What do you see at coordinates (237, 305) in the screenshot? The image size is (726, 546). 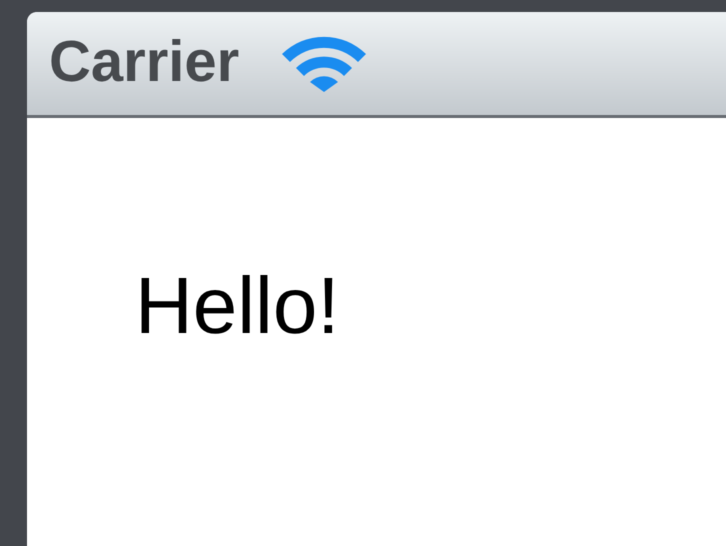 I see `hello-label: Hello!` at bounding box center [237, 305].